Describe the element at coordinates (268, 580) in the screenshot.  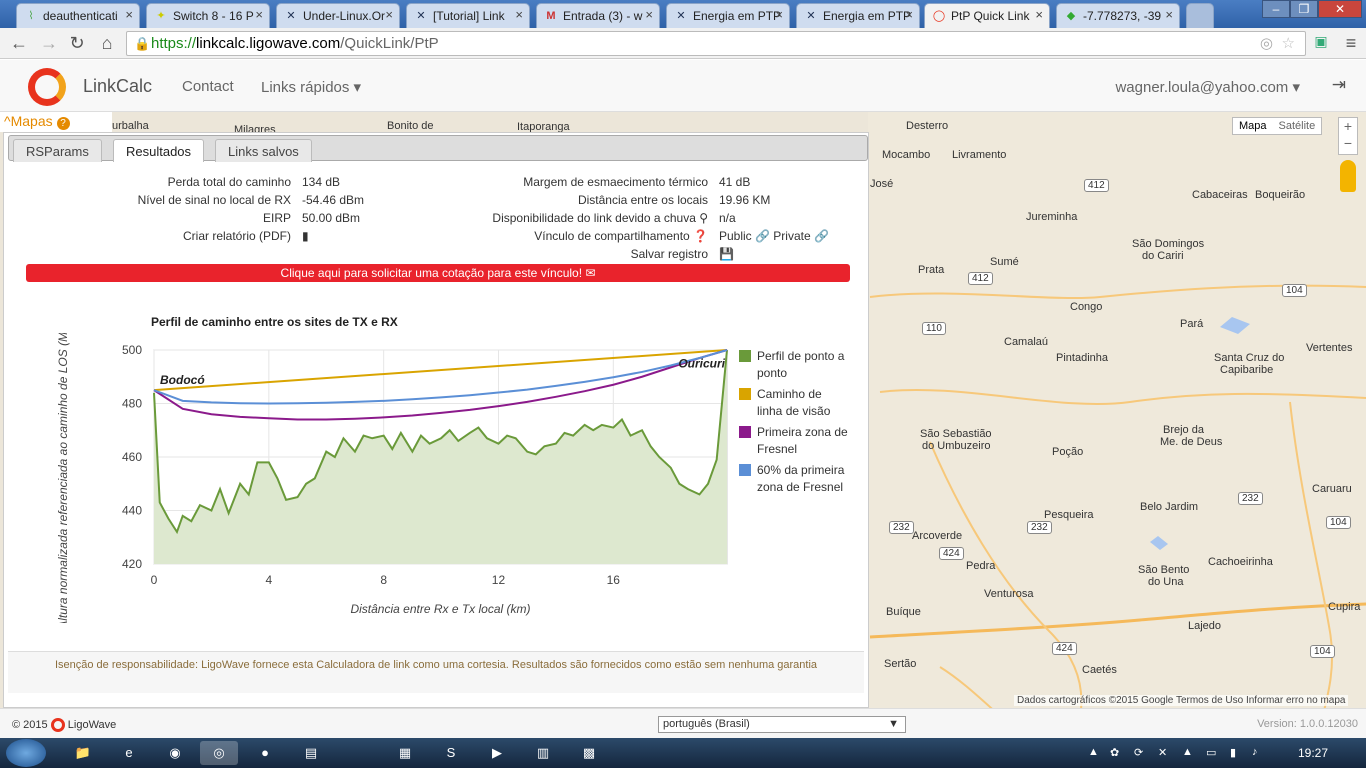
I see `x-tick-label: 4` at that location.